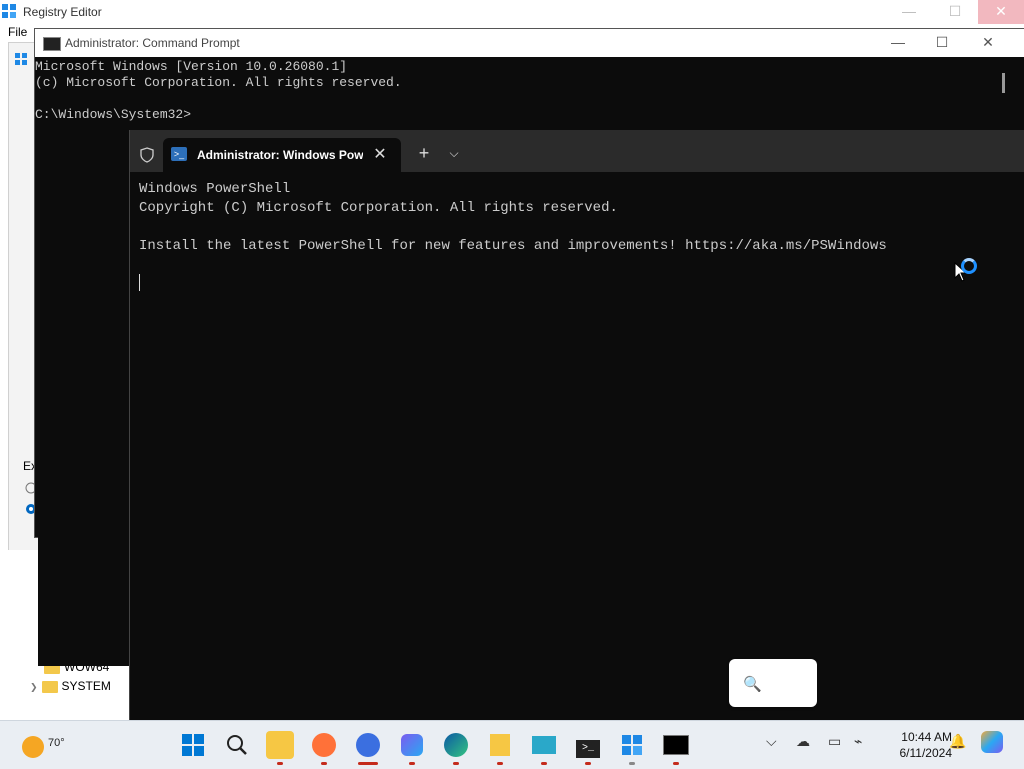 The width and height of the screenshot is (1024, 769). What do you see at coordinates (34, 687) in the screenshot?
I see `chevron-right-icon: ❯` at bounding box center [34, 687].